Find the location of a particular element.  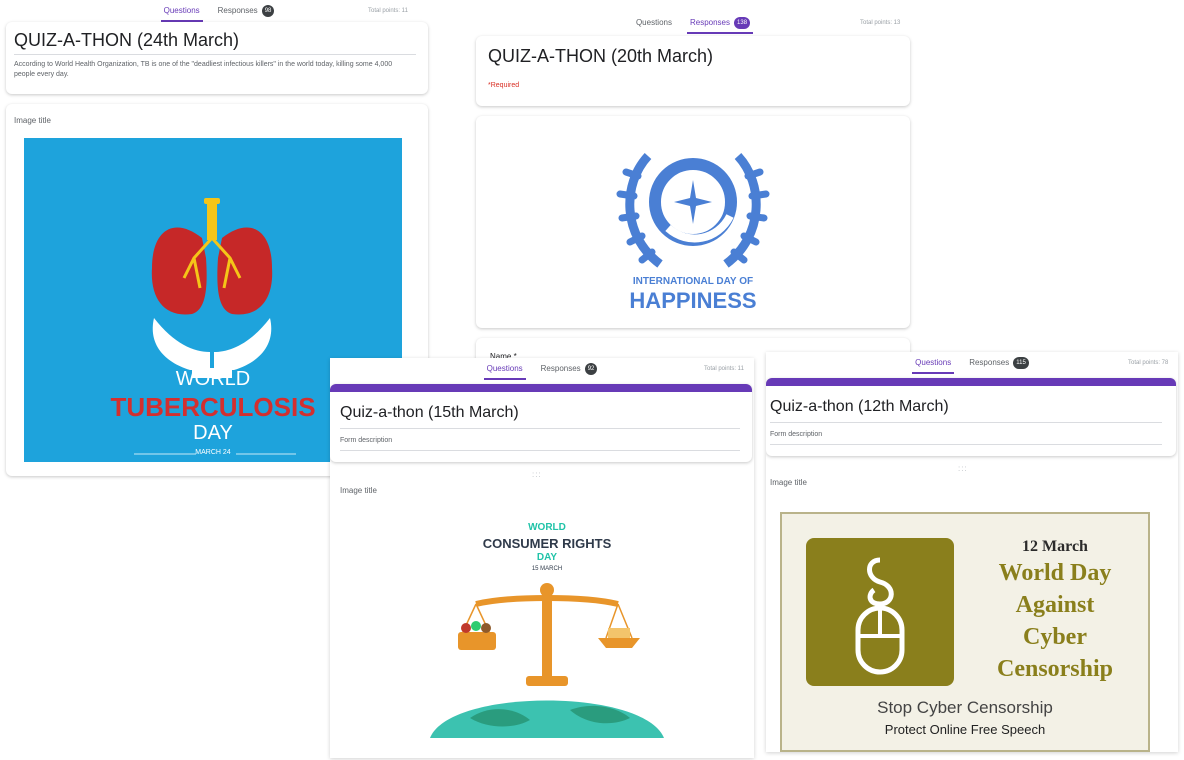

form-title: QUIZ-A-THON (20th March) is located at coordinates (600, 56).